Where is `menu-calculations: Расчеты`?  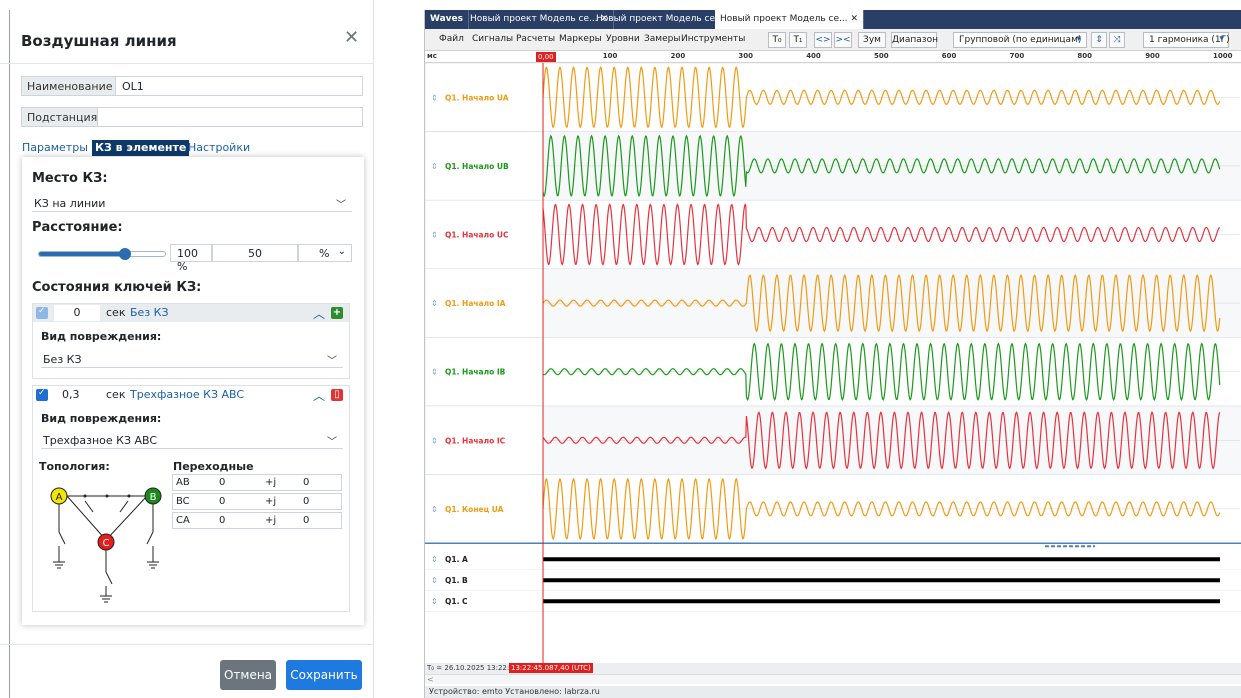 menu-calculations: Расчеты is located at coordinates (535, 39).